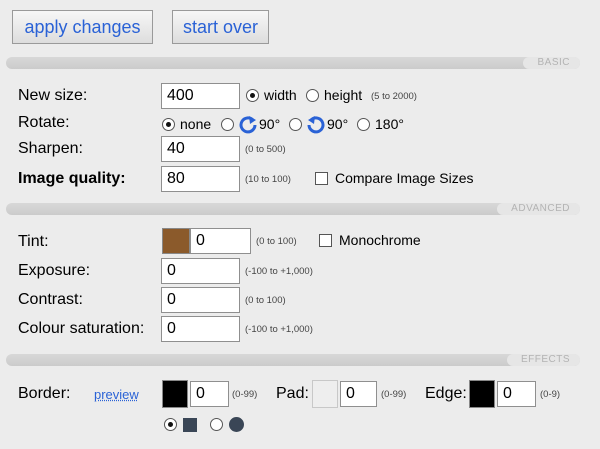  What do you see at coordinates (220, 241) in the screenshot?
I see `tint-input` at bounding box center [220, 241].